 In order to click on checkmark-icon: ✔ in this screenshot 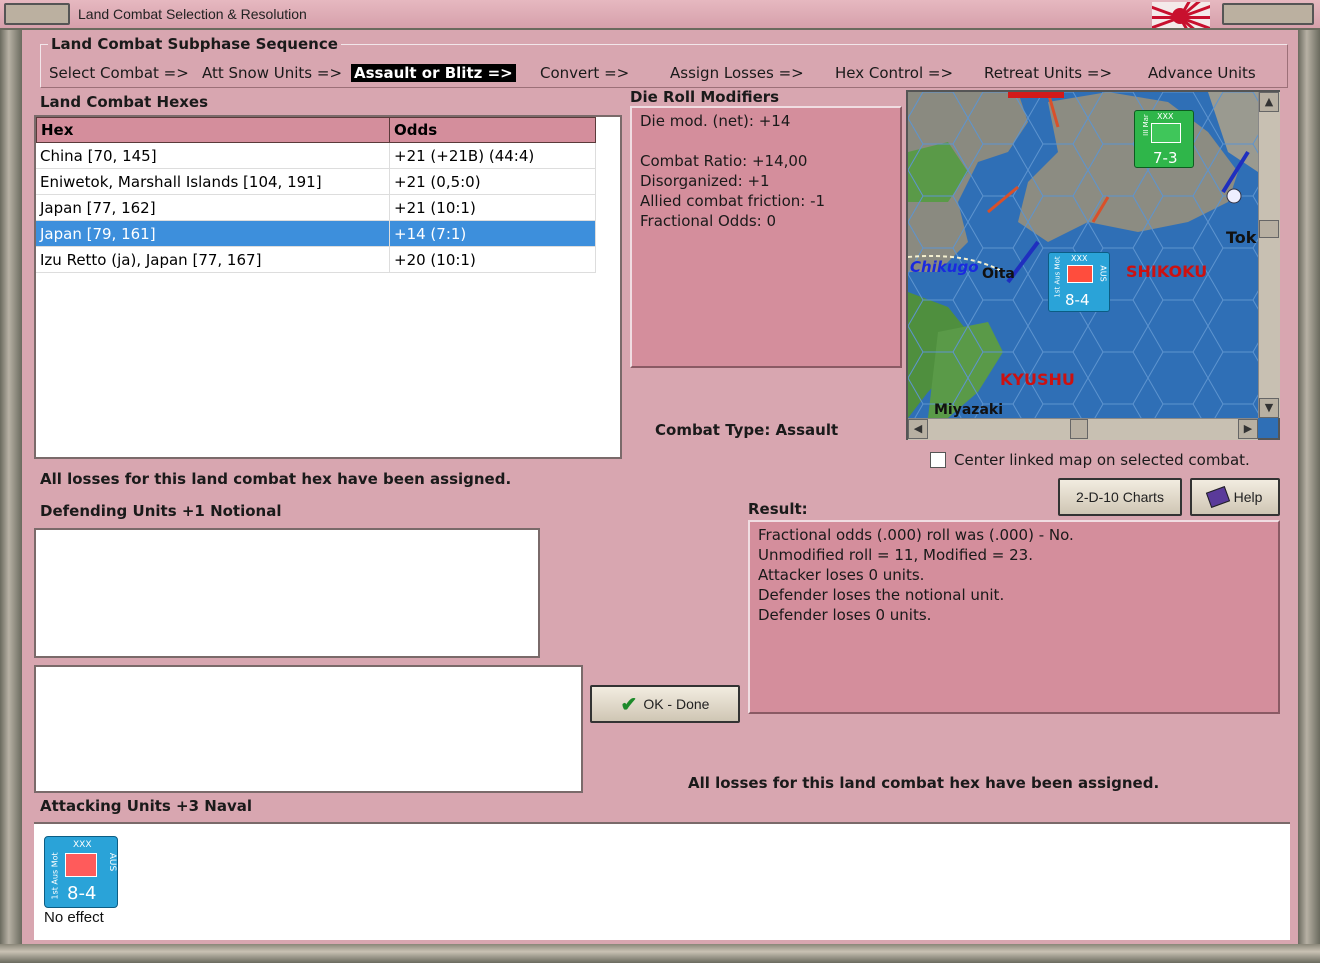, I will do `click(629, 704)`.